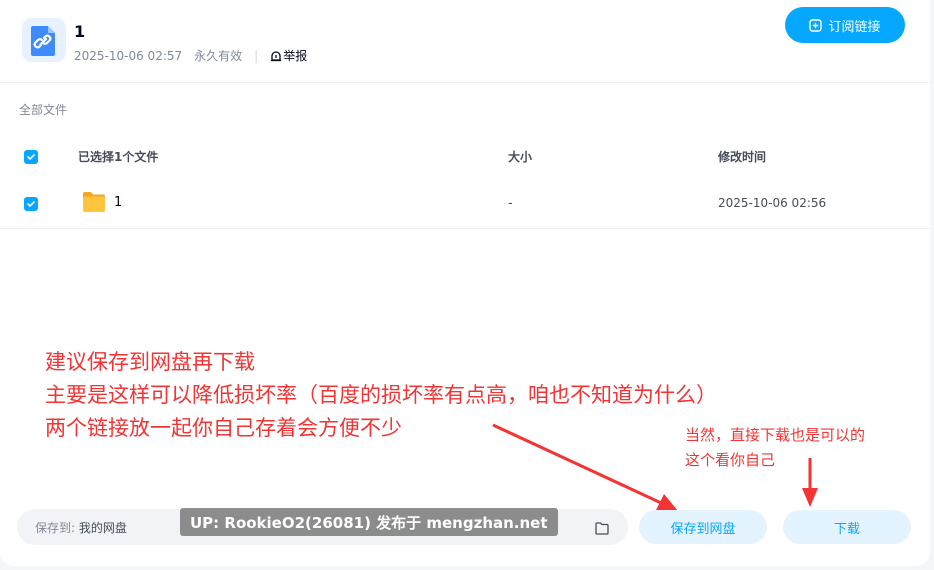 This screenshot has height=570, width=934. I want to click on row-checkbox, so click(31, 204).